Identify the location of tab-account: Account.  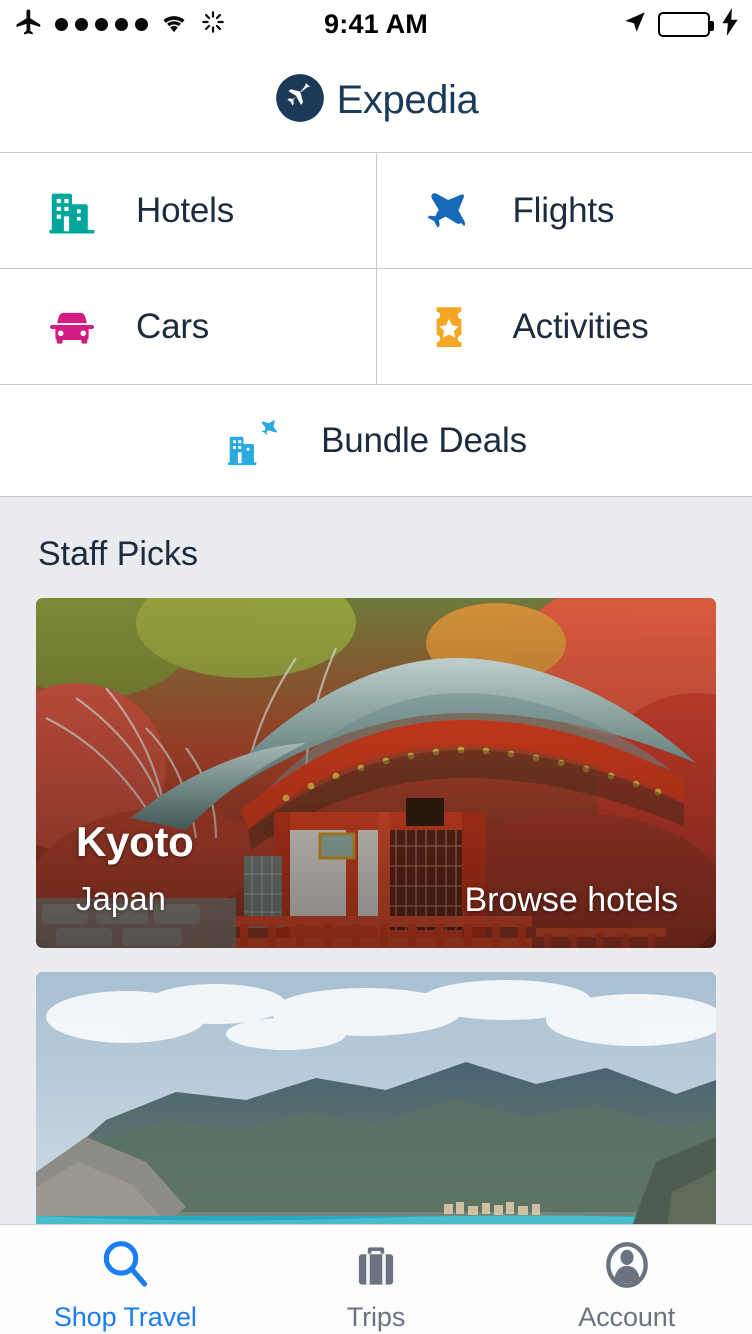
(626, 1279).